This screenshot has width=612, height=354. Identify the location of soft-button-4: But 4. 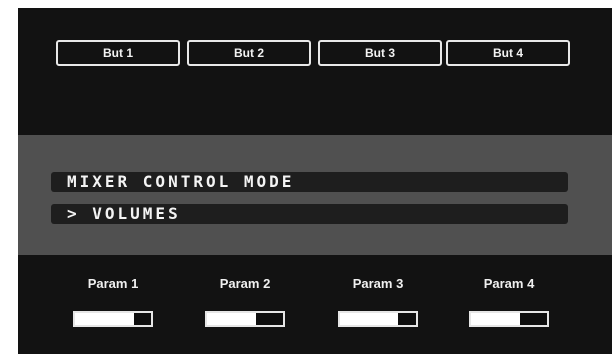
(508, 53).